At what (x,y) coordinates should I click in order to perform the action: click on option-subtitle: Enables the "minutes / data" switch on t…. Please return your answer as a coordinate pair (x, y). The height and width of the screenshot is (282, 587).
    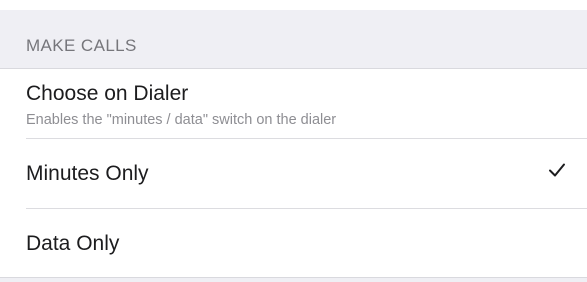
    Looking at the image, I should click on (181, 120).